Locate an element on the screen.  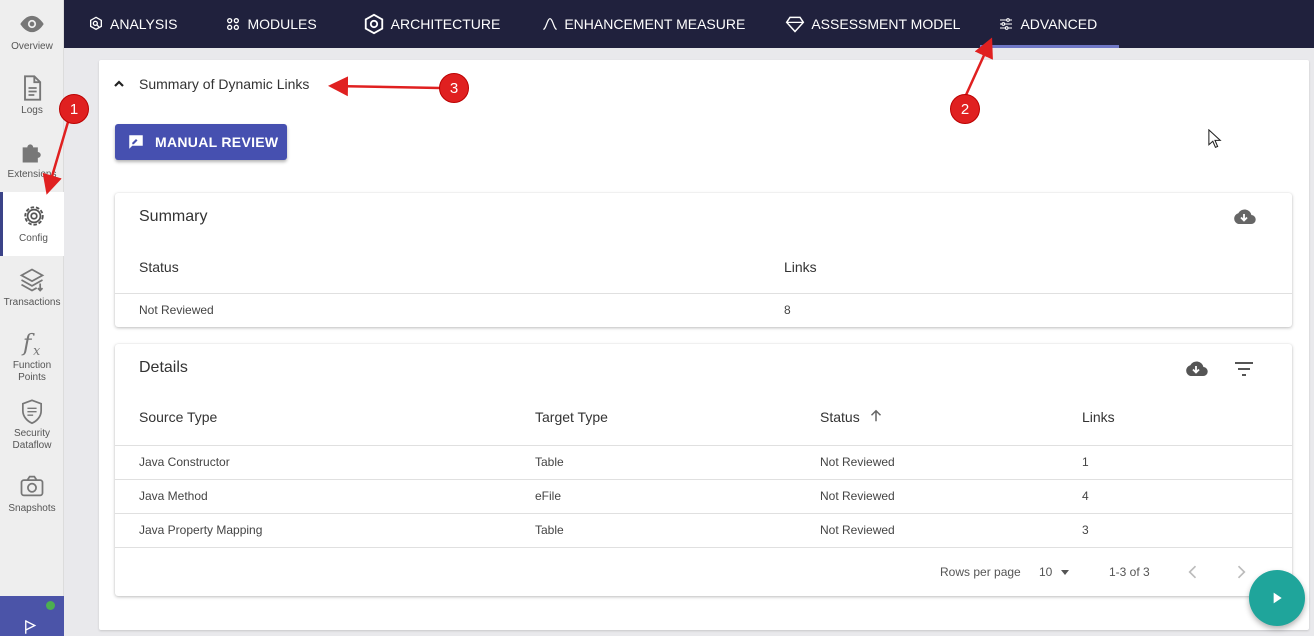
run-fab-button is located at coordinates (1277, 598).